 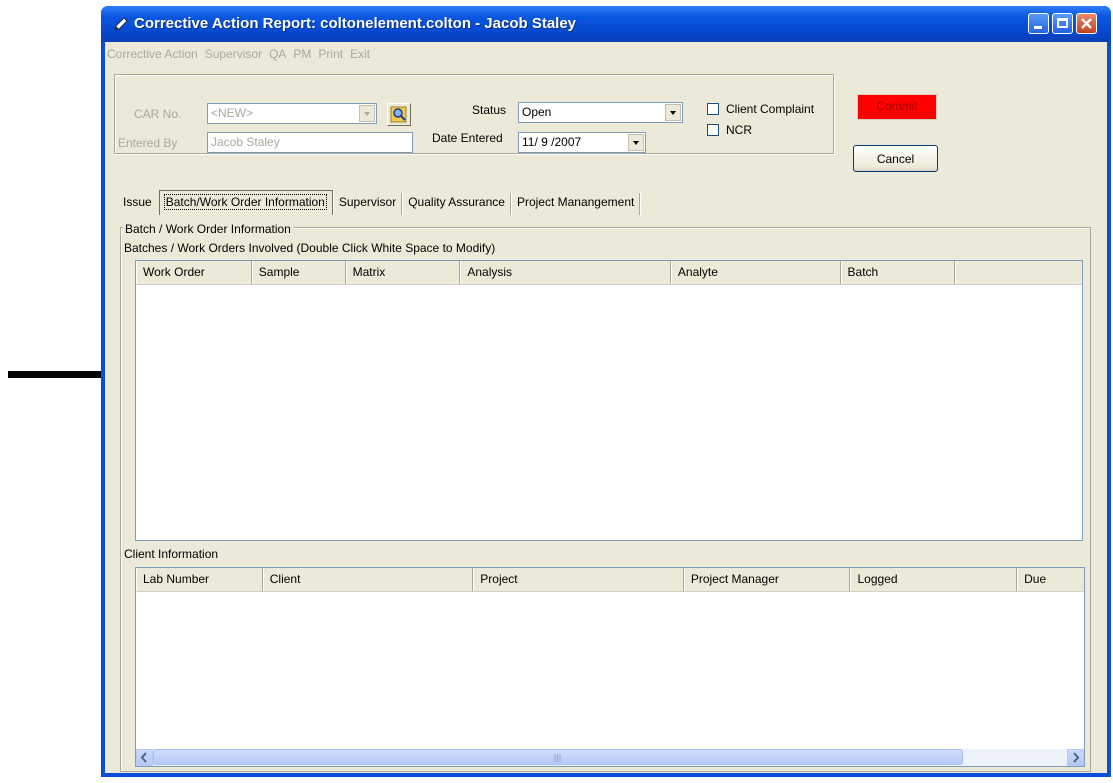 I want to click on date-entered-label: Date Entered, so click(x=467, y=138).